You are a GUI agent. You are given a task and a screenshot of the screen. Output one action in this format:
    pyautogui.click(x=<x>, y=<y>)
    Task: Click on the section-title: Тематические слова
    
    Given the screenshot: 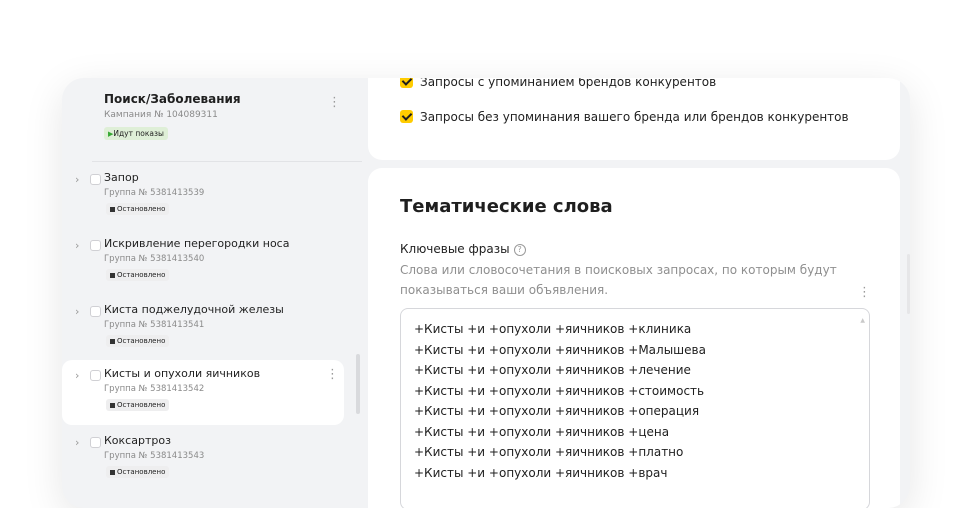 What is the action you would take?
    pyautogui.click(x=506, y=206)
    